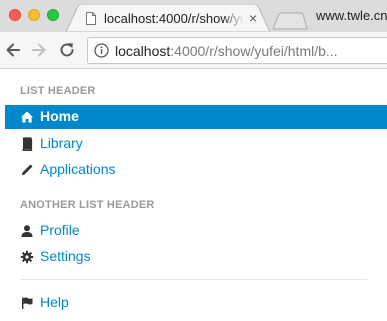 The width and height of the screenshot is (387, 321). Describe the element at coordinates (196, 144) in the screenshot. I see `nav-item-library: Library` at that location.